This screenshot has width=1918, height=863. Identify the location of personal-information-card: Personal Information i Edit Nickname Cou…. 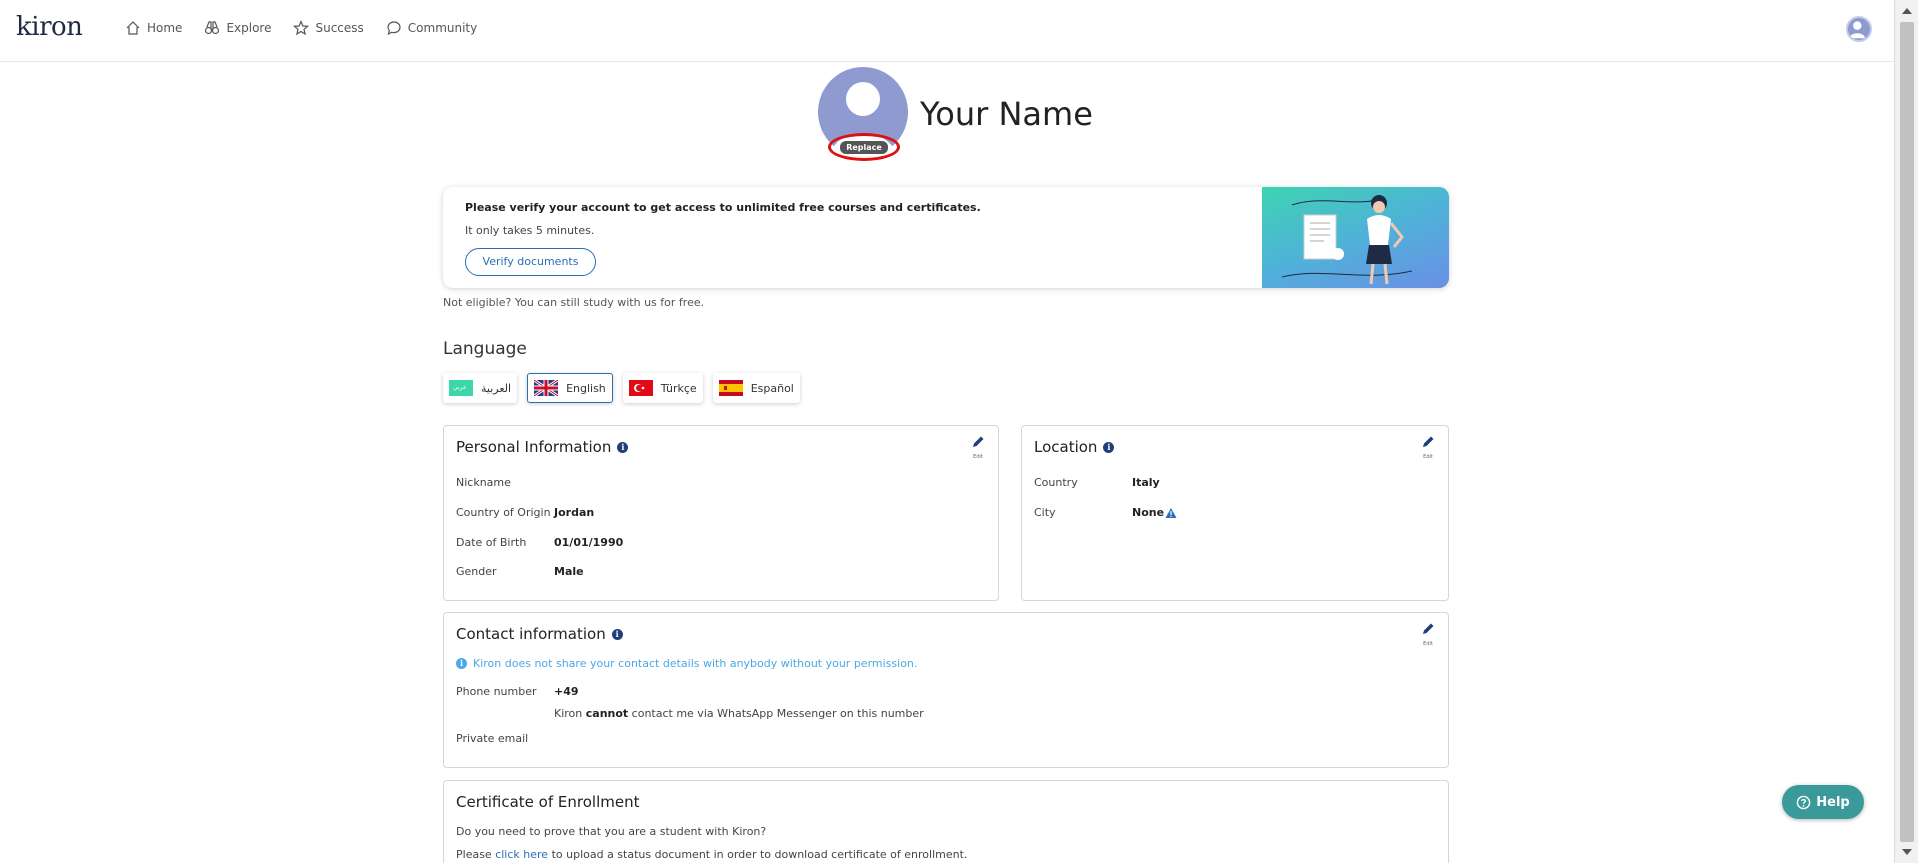
(721, 513).